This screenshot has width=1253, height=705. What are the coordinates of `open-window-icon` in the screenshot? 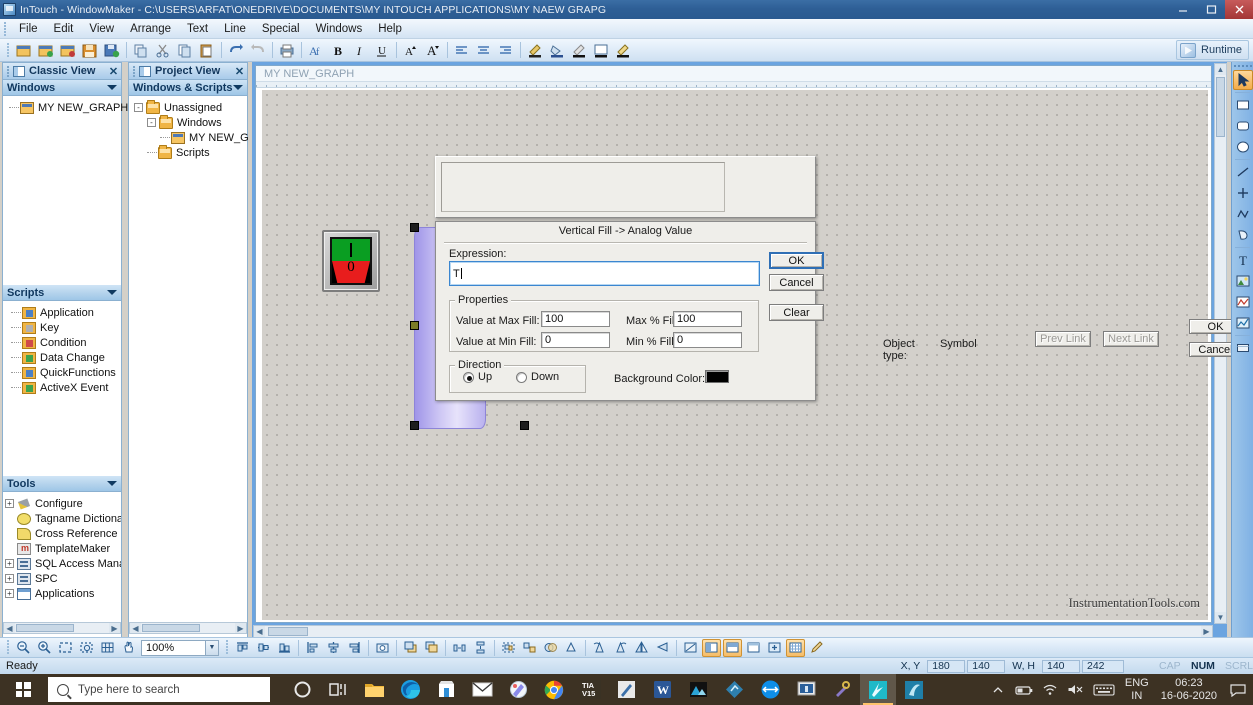 It's located at (46, 50).